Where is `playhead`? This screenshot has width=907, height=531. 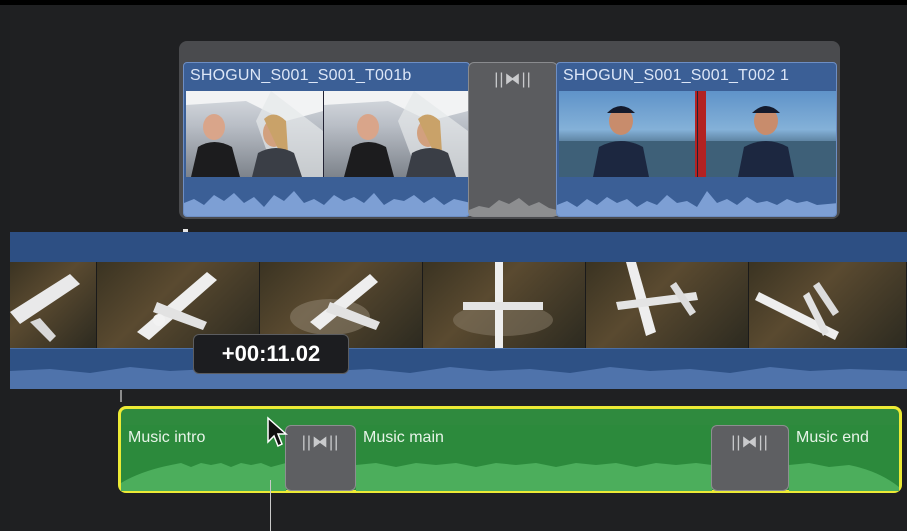
playhead is located at coordinates (270, 505).